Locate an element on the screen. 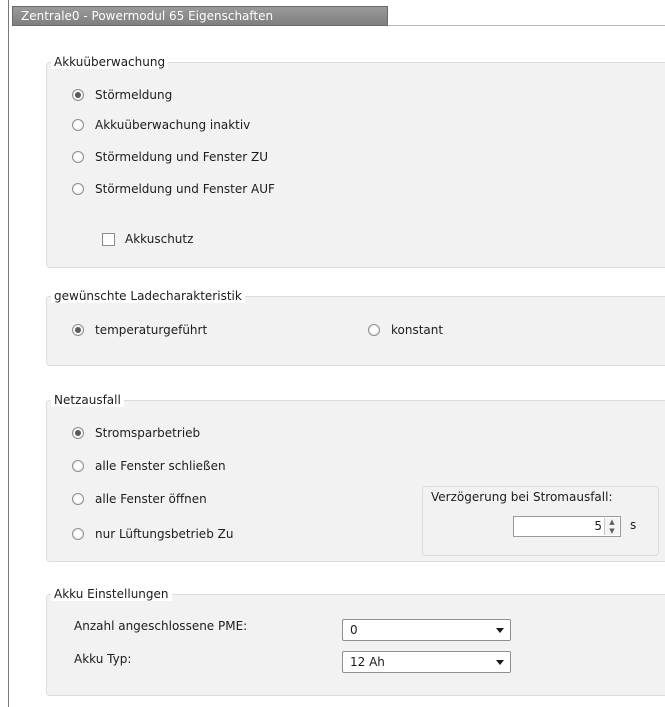  title-divider is located at coordinates (526, 25).